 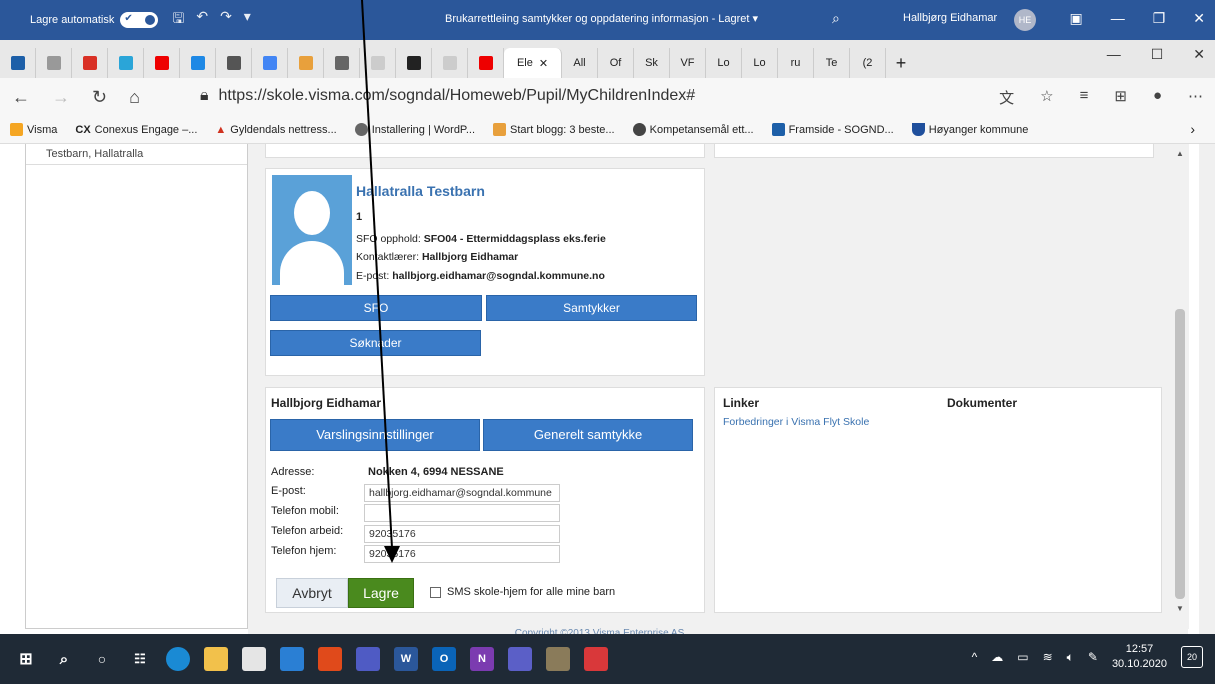 What do you see at coordinates (134, 97) in the screenshot?
I see `home-icon: ⌂` at bounding box center [134, 97].